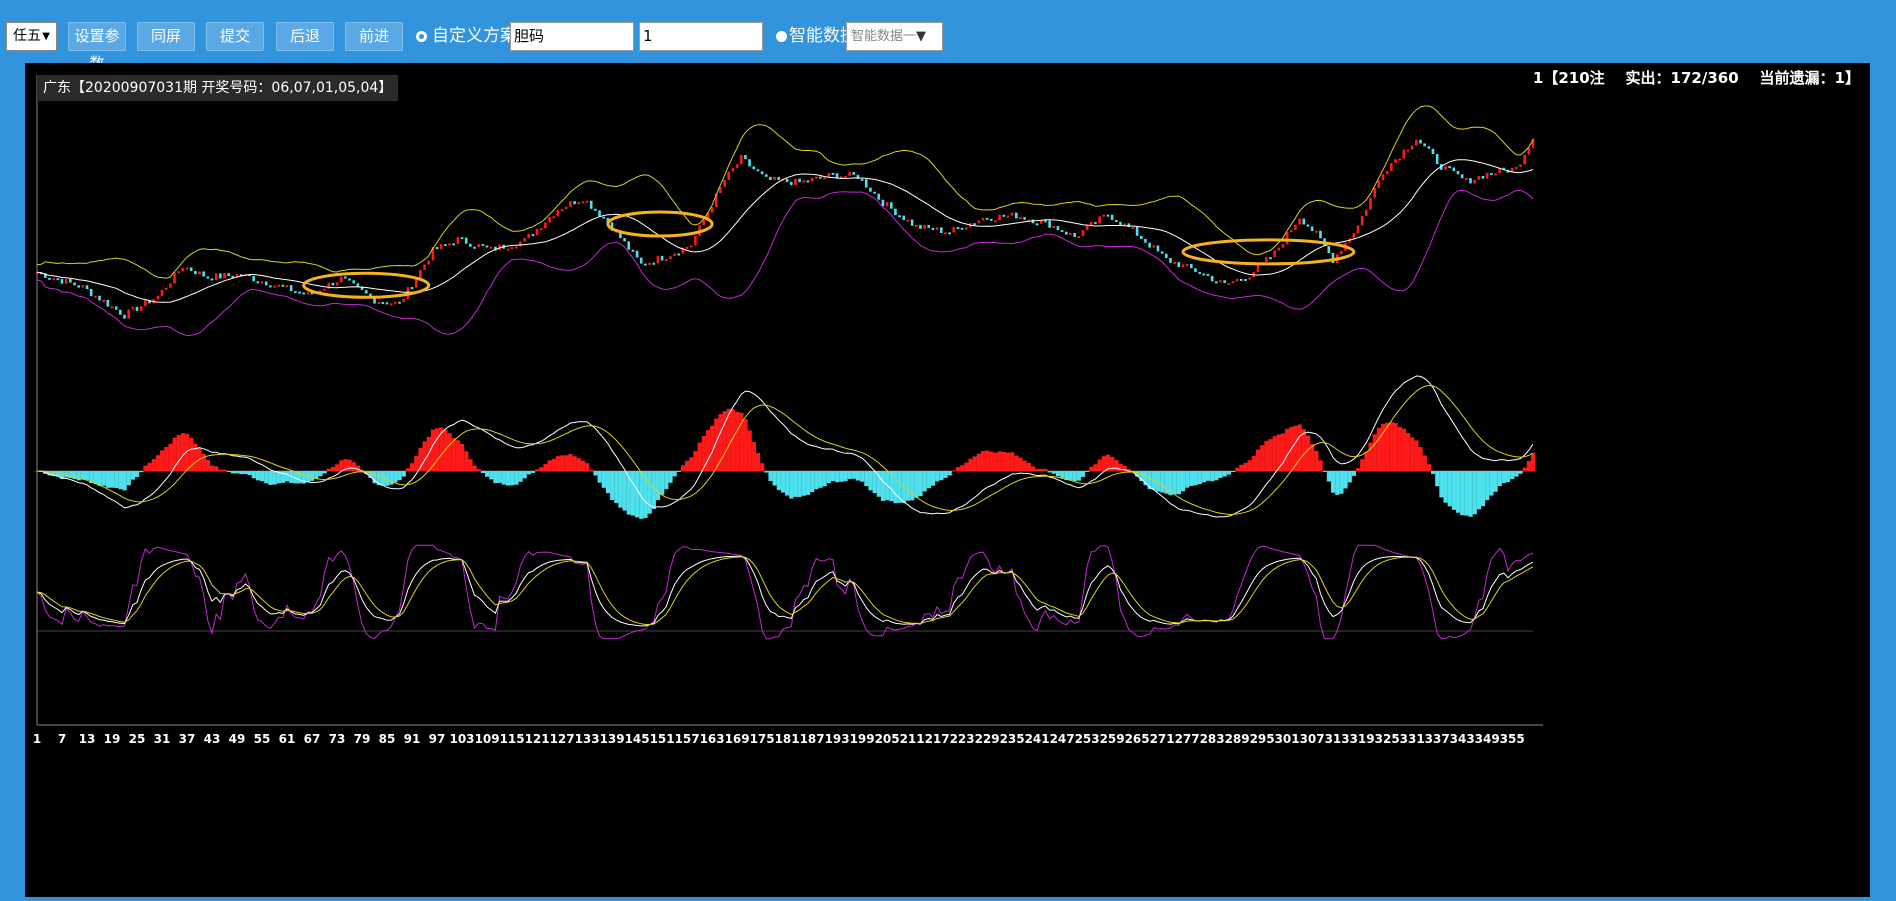 Image resolution: width=1896 pixels, height=901 pixels. Describe the element at coordinates (1062, 739) in the screenshot. I see `x-tick-label: 247` at that location.